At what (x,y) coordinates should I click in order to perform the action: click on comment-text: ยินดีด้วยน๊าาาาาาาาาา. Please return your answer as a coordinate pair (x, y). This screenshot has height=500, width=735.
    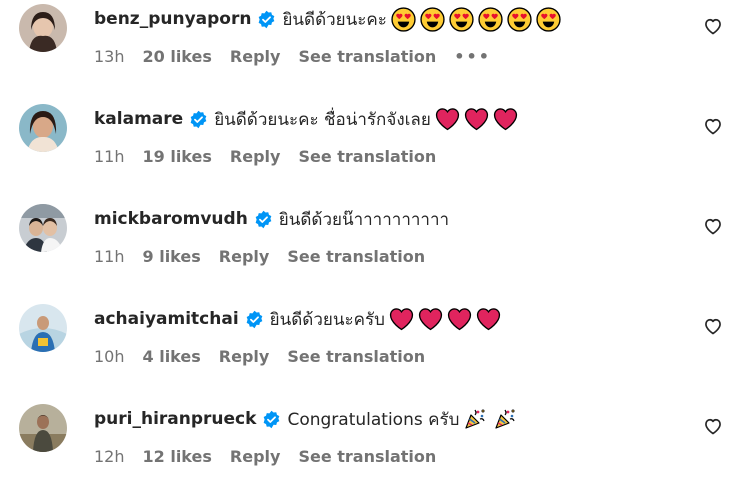
    Looking at the image, I should click on (364, 219).